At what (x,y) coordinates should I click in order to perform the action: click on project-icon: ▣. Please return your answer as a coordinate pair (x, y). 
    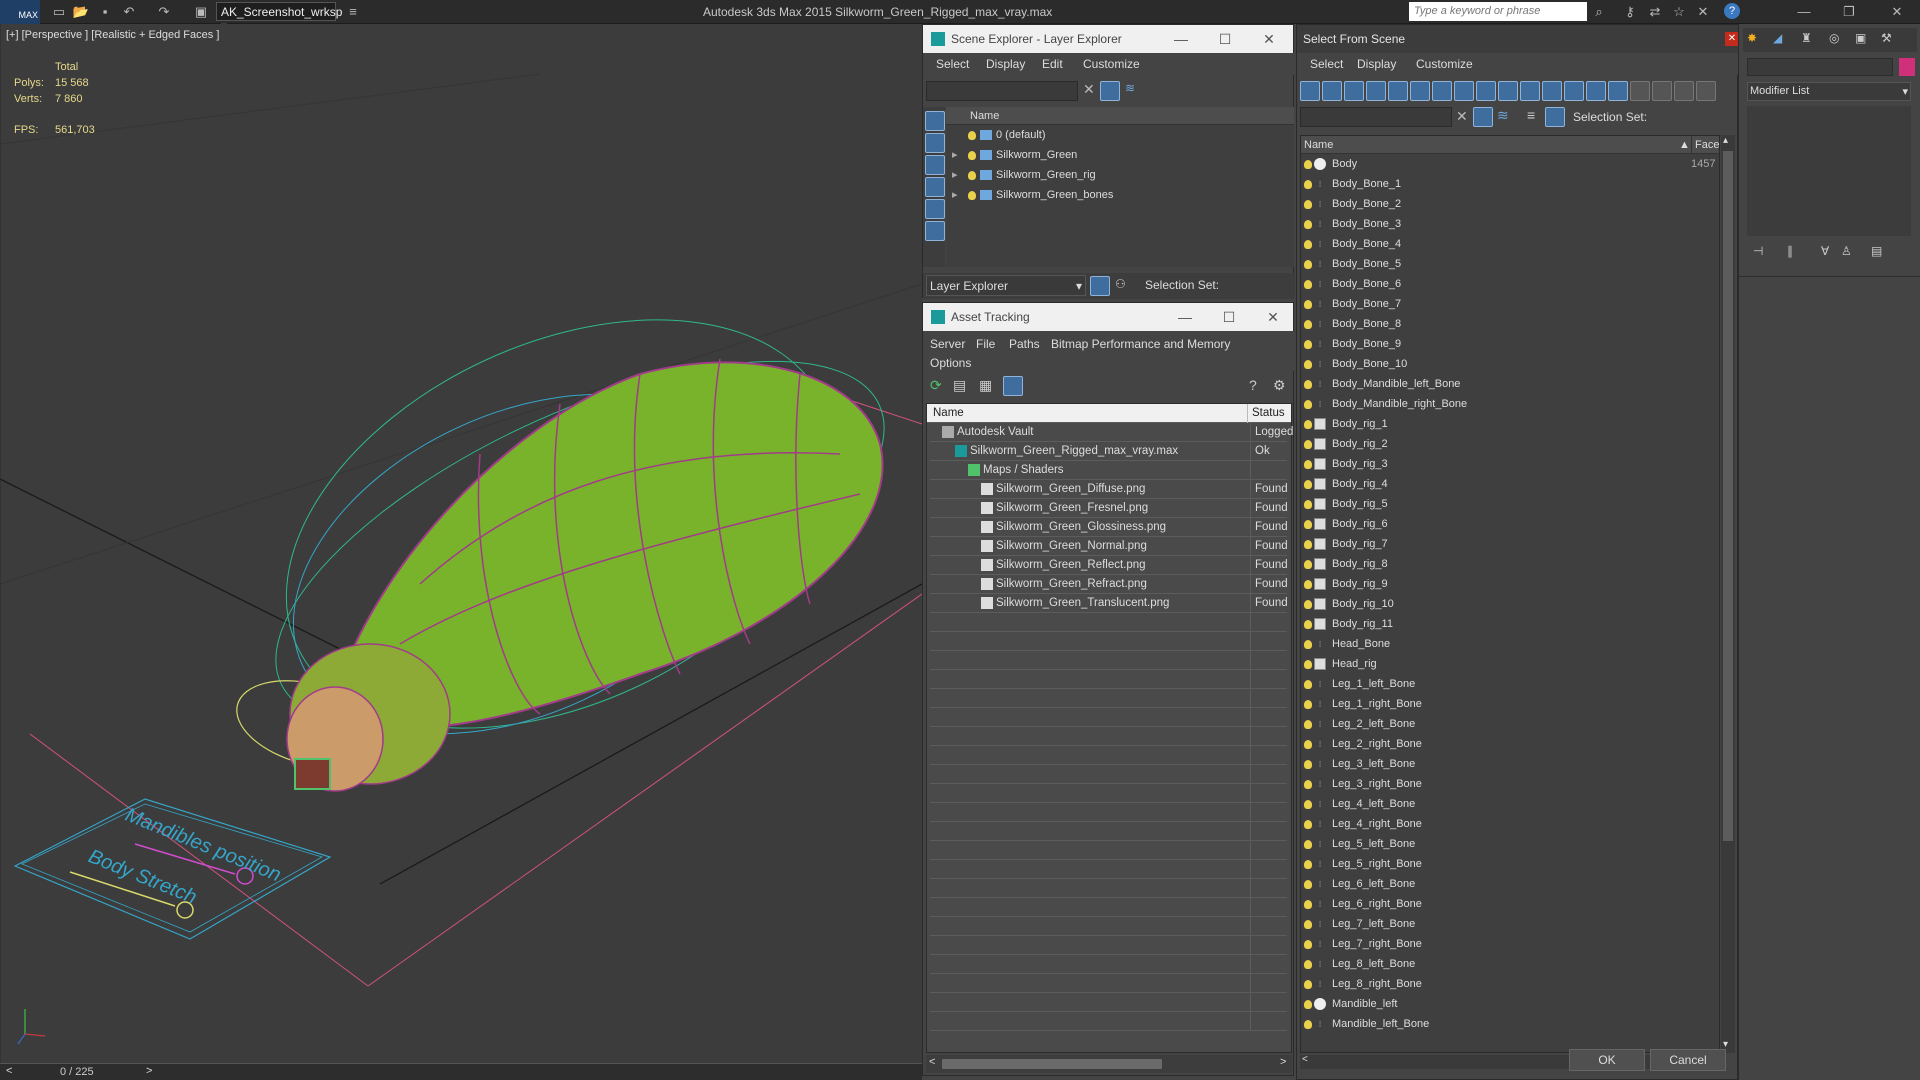
    Looking at the image, I should click on (201, 12).